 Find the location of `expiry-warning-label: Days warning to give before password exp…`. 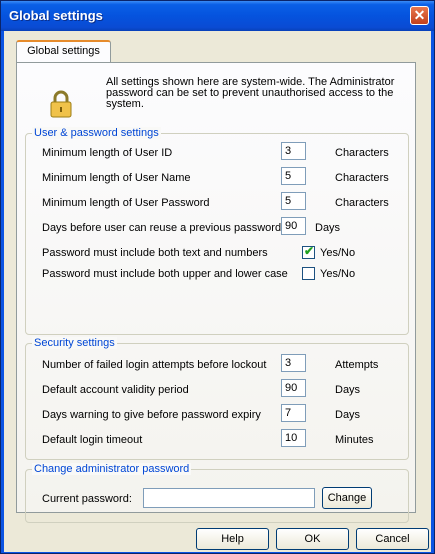

expiry-warning-label: Days warning to give before password exp… is located at coordinates (151, 415).